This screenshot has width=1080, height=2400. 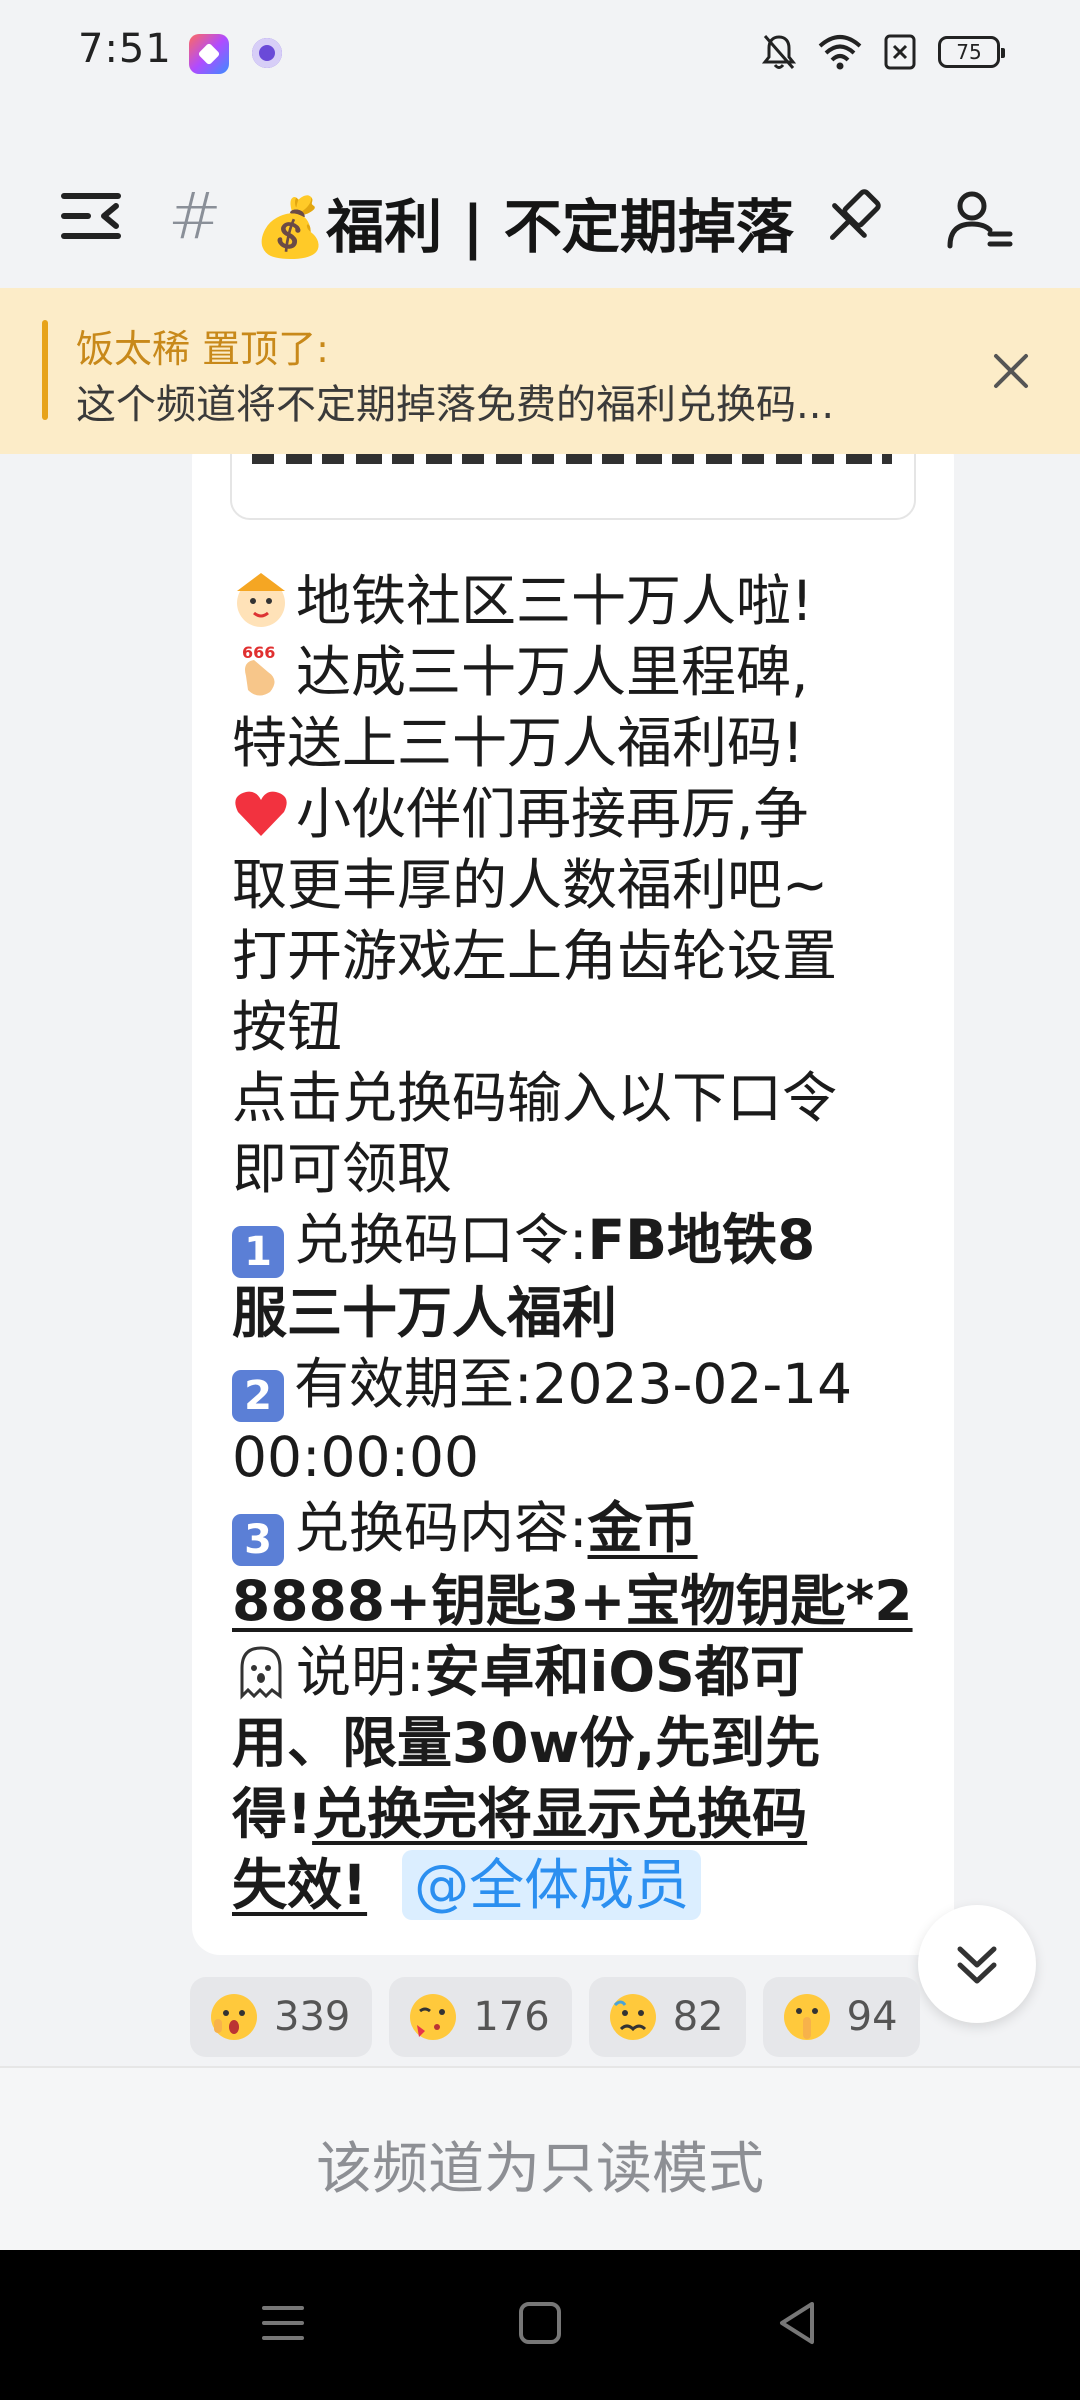 What do you see at coordinates (535, 1098) in the screenshot?
I see `message-text: 点击兑换码输入以下口令` at bounding box center [535, 1098].